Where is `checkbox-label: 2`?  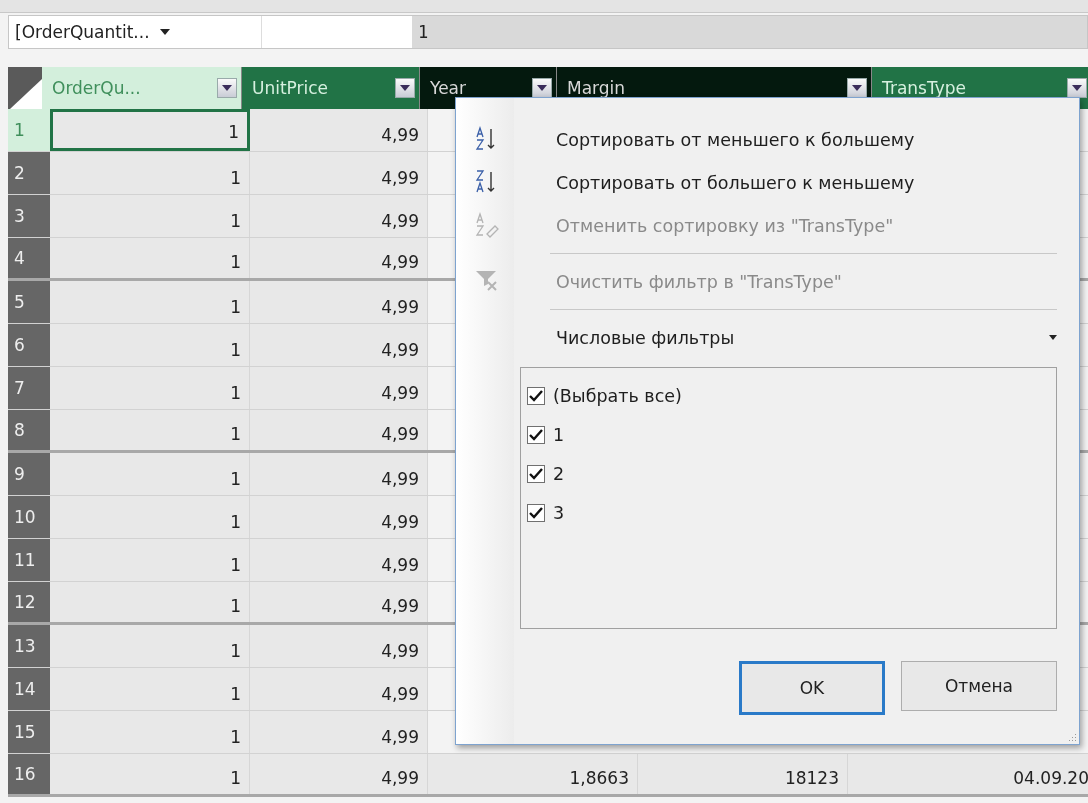 checkbox-label: 2 is located at coordinates (559, 473).